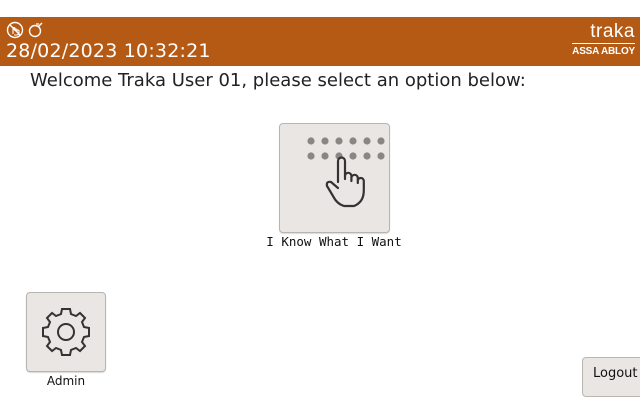 The width and height of the screenshot is (640, 397). I want to click on admin-button, so click(66, 332).